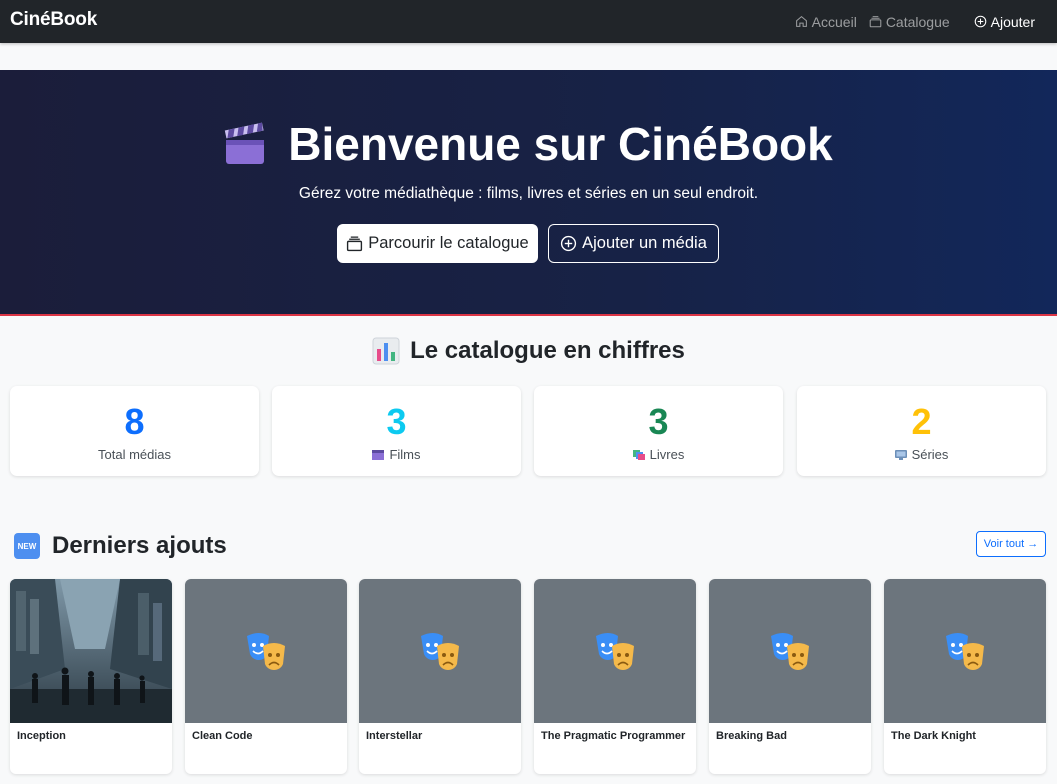 This screenshot has width=1057, height=784. I want to click on stat-label: Séries, so click(921, 454).